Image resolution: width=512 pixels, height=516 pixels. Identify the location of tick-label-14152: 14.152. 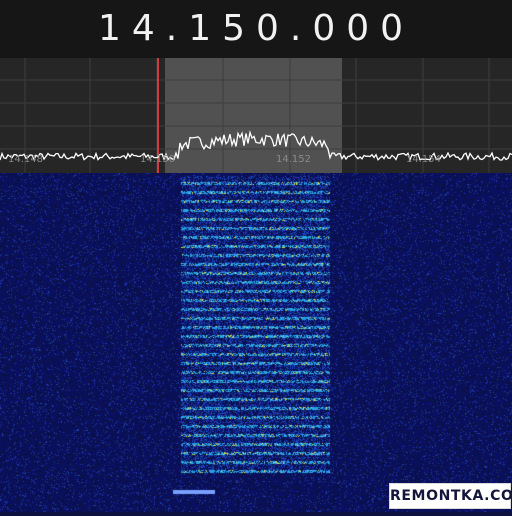
(293, 159).